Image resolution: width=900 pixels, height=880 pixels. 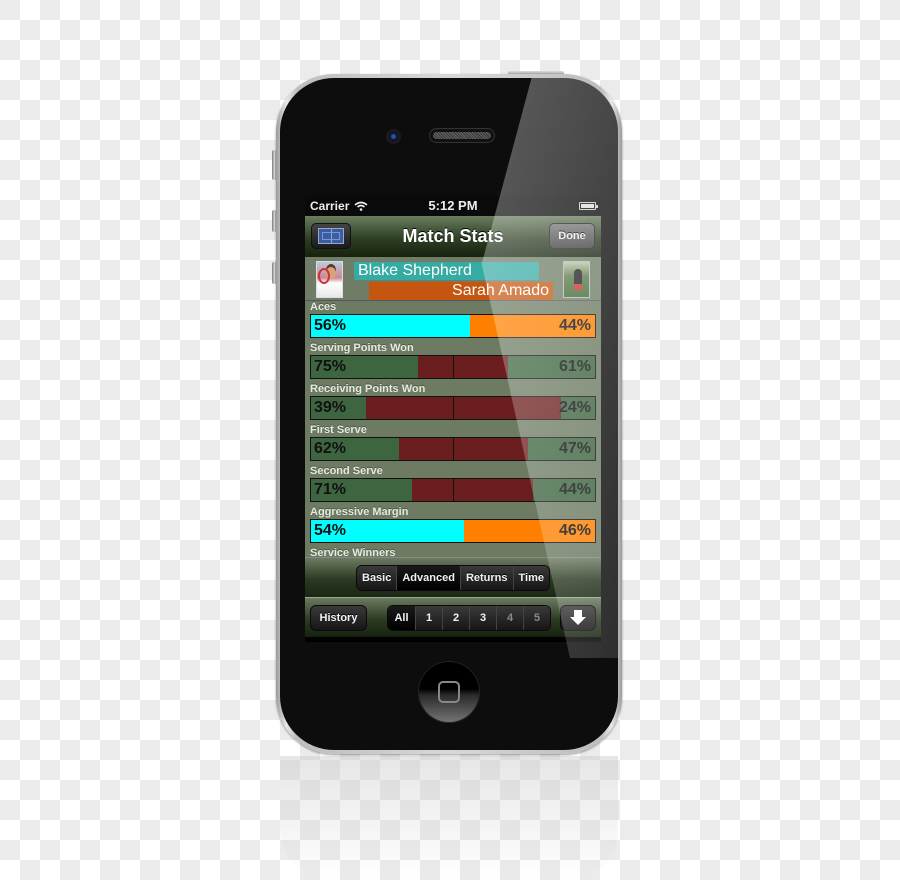 I want to click on tab-time: Time, so click(x=530, y=577).